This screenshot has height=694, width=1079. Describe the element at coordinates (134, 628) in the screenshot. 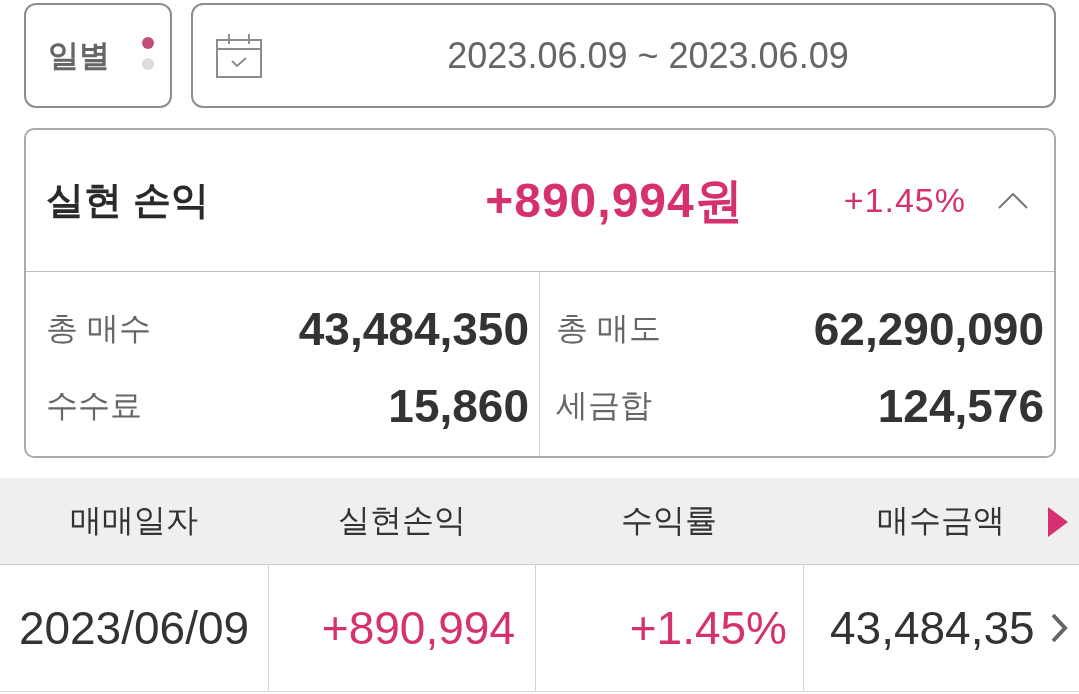

I see `table-cell-text: 2023/06/09` at that location.